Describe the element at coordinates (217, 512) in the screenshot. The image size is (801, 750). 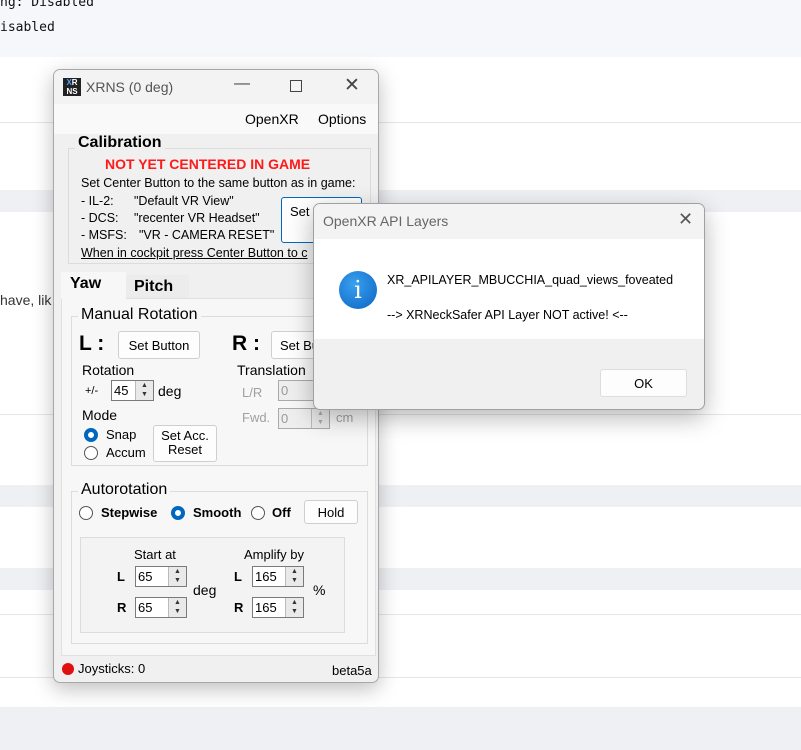
I see `smooth-label: Smooth` at that location.